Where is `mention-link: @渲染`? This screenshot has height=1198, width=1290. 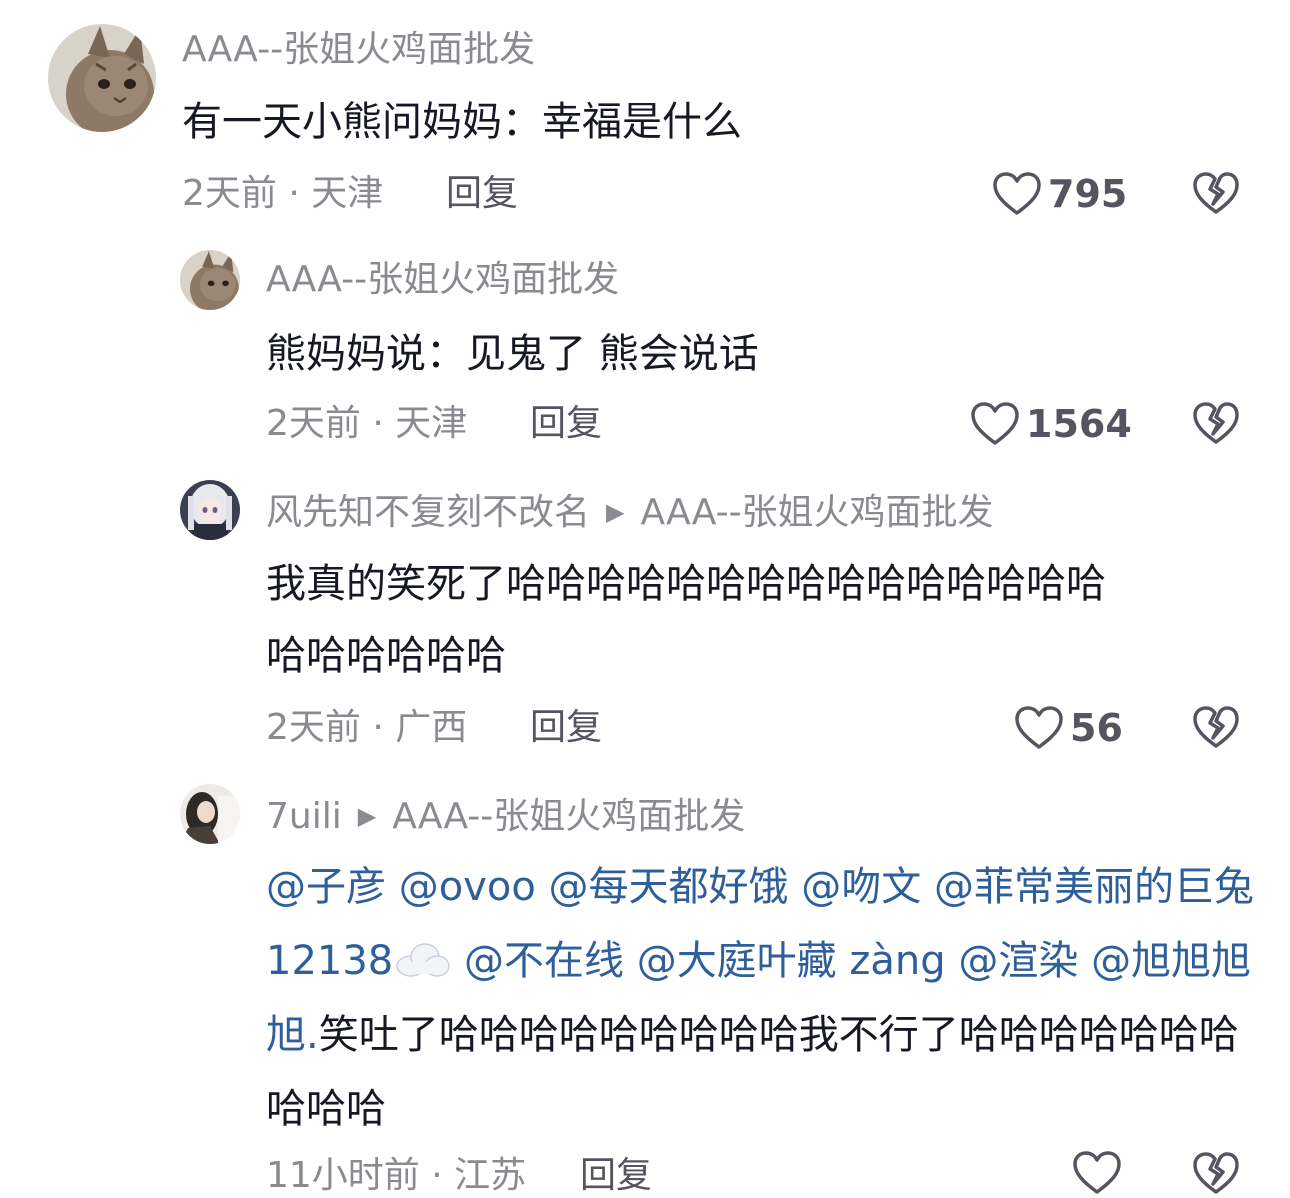
mention-link: @渲染 is located at coordinates (1018, 961).